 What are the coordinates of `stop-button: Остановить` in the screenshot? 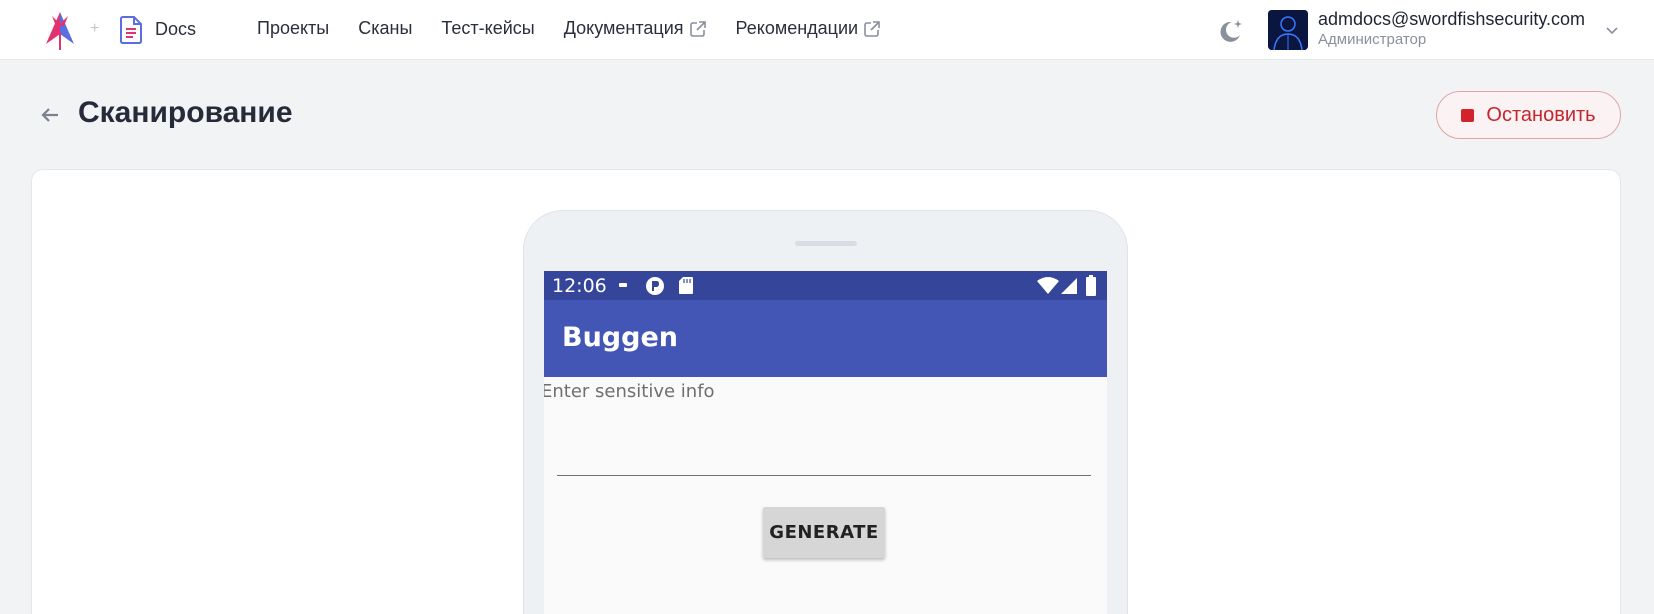 It's located at (1528, 115).